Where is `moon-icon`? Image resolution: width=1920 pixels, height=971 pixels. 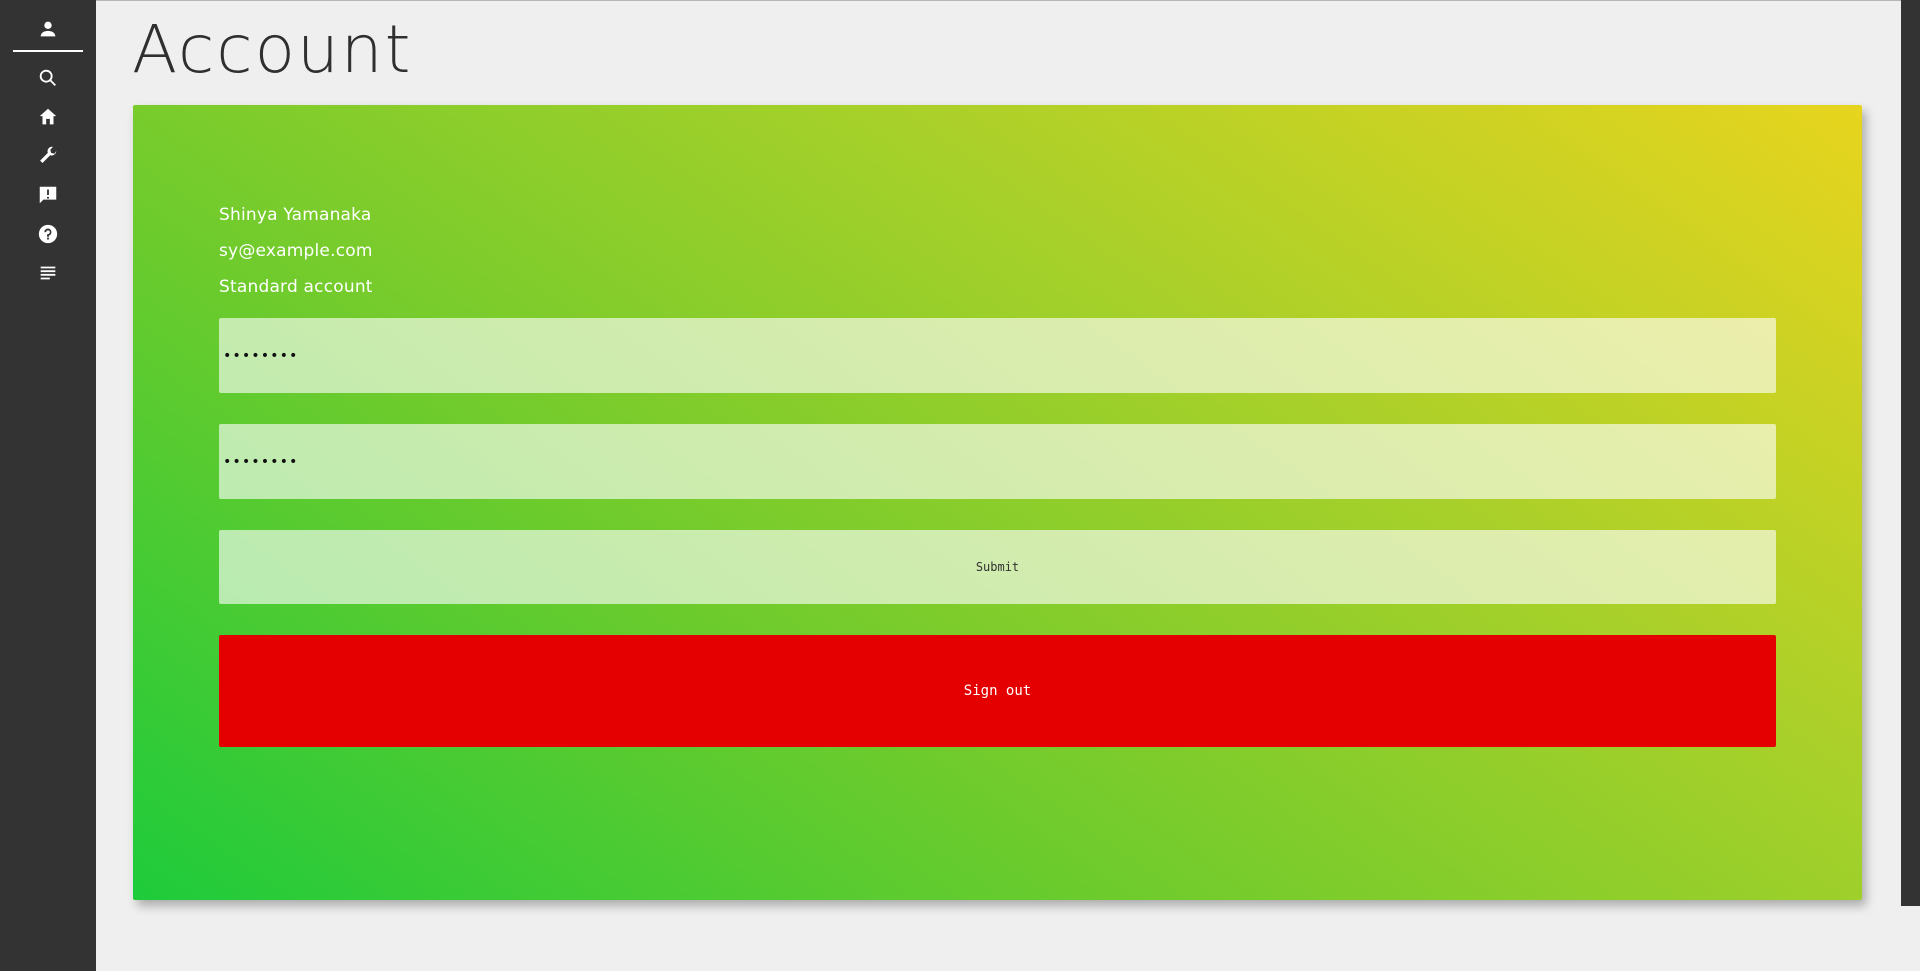
moon-icon is located at coordinates (1865, 49).